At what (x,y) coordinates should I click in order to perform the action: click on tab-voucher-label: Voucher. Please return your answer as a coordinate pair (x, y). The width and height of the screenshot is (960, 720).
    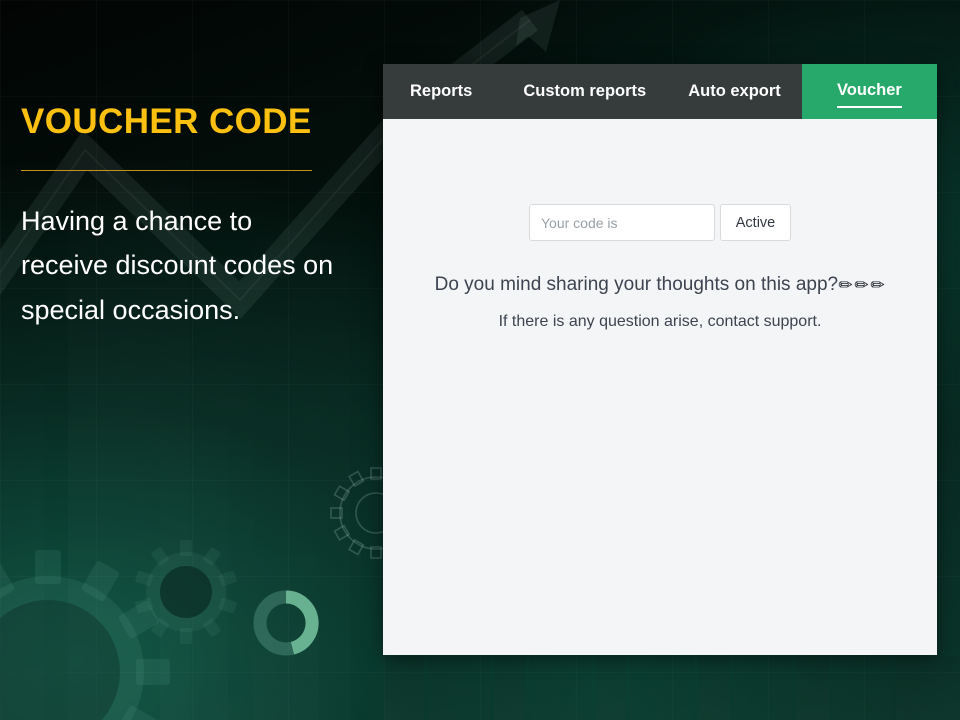
    Looking at the image, I should click on (869, 94).